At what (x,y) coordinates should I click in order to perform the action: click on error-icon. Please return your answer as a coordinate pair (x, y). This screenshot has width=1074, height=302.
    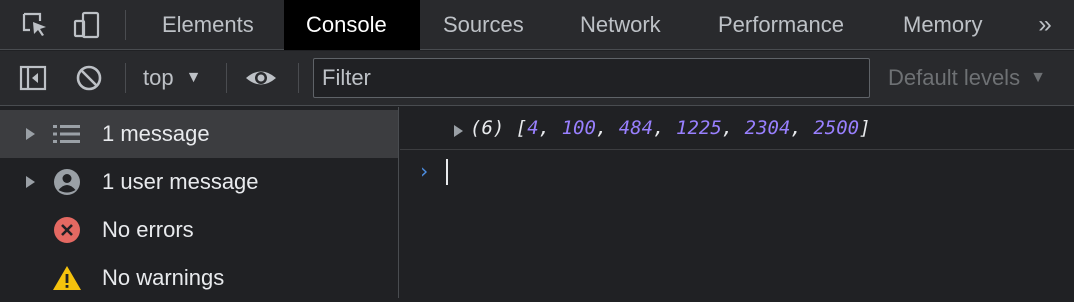
    Looking at the image, I should click on (67, 230).